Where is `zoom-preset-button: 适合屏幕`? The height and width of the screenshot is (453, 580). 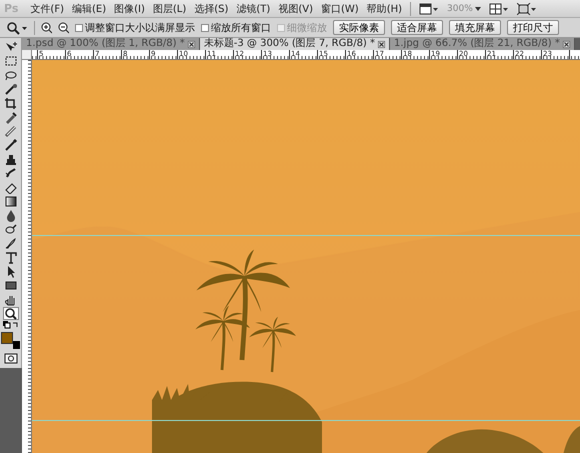 zoom-preset-button: 适合屏幕 is located at coordinates (417, 27).